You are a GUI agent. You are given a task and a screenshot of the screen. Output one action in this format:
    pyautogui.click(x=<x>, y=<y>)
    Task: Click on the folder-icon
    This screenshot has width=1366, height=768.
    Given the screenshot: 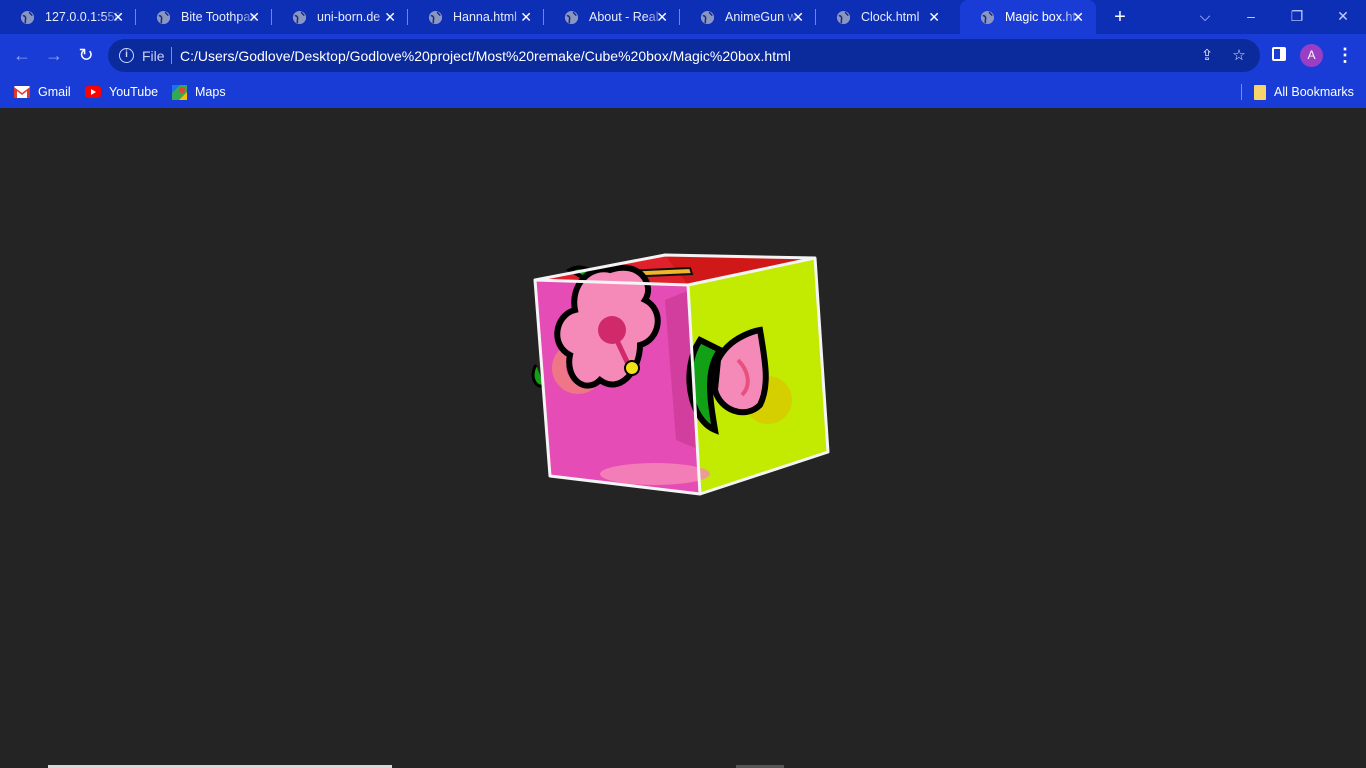 What is the action you would take?
    pyautogui.click(x=1260, y=92)
    